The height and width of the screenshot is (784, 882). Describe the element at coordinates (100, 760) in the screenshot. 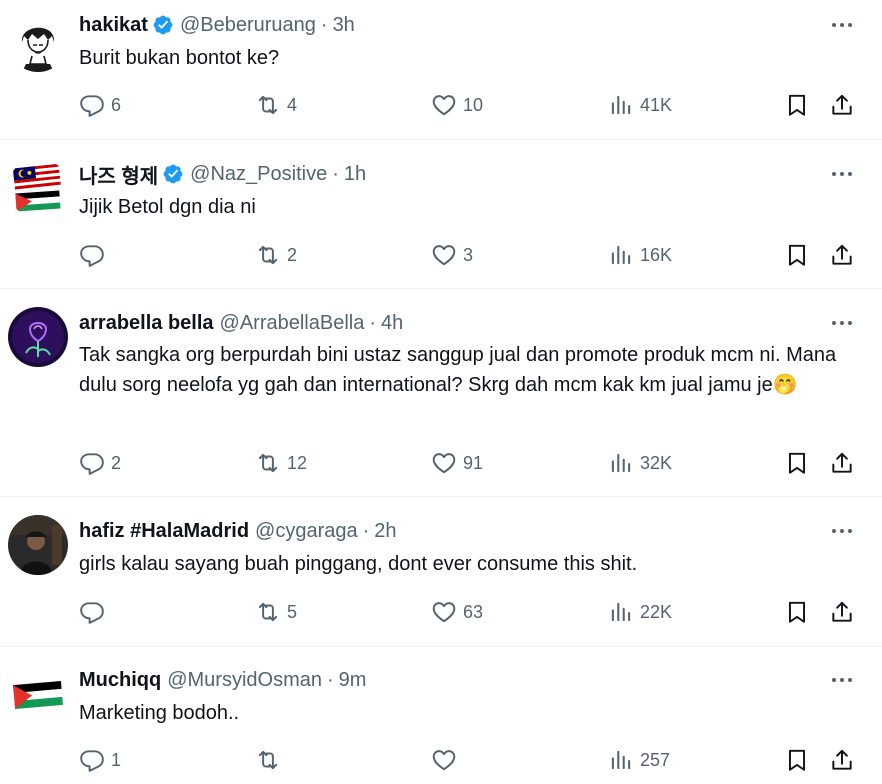

I see `reply-button: 1` at that location.